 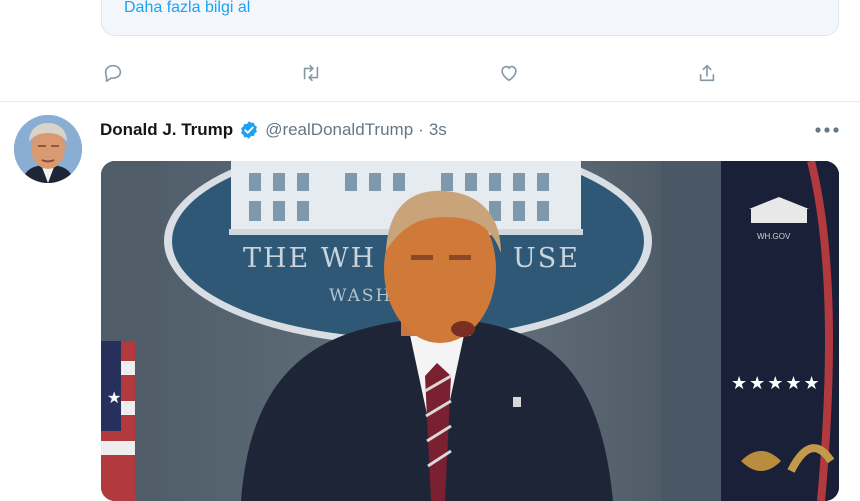 I want to click on svg-text: WH.GOV, so click(x=774, y=236).